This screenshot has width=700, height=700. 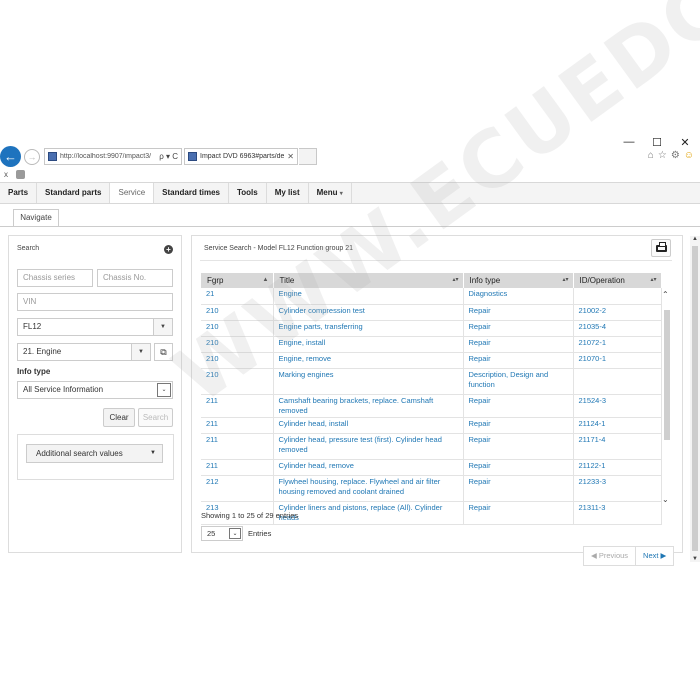 I want to click on forward-arrow-icon: →, so click(x=32, y=157).